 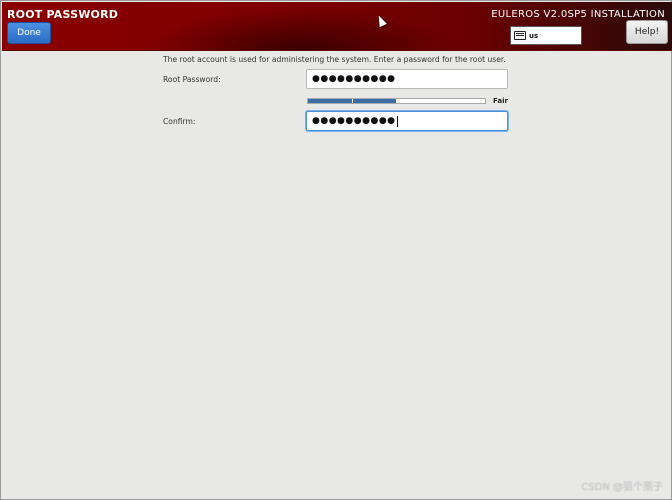 What do you see at coordinates (546, 35) in the screenshot?
I see `keyboard-layout-indicator: us` at bounding box center [546, 35].